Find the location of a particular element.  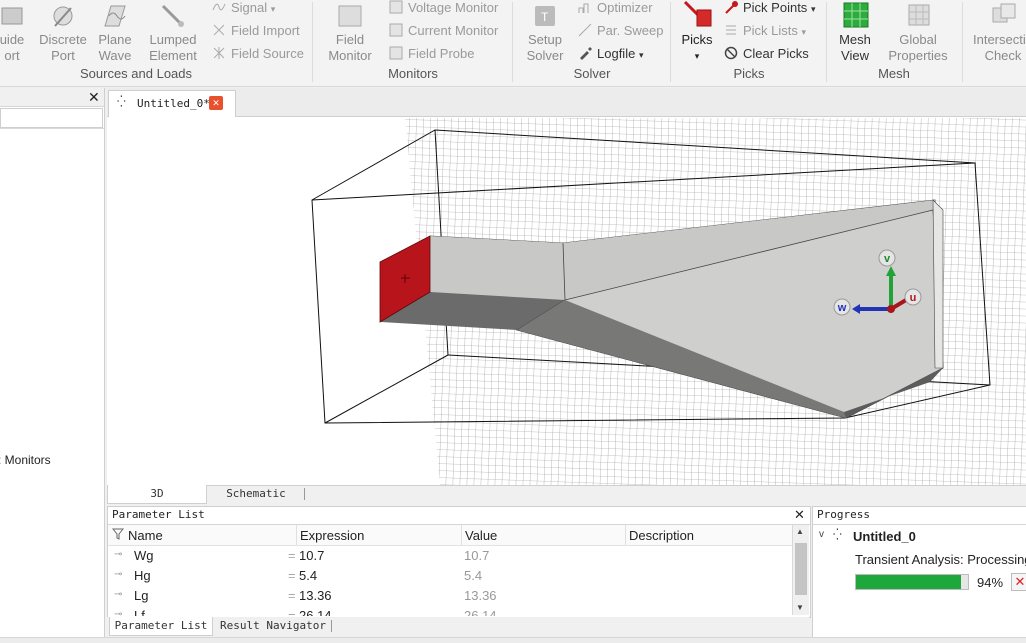

picks-icon is located at coordinates (697, 15).